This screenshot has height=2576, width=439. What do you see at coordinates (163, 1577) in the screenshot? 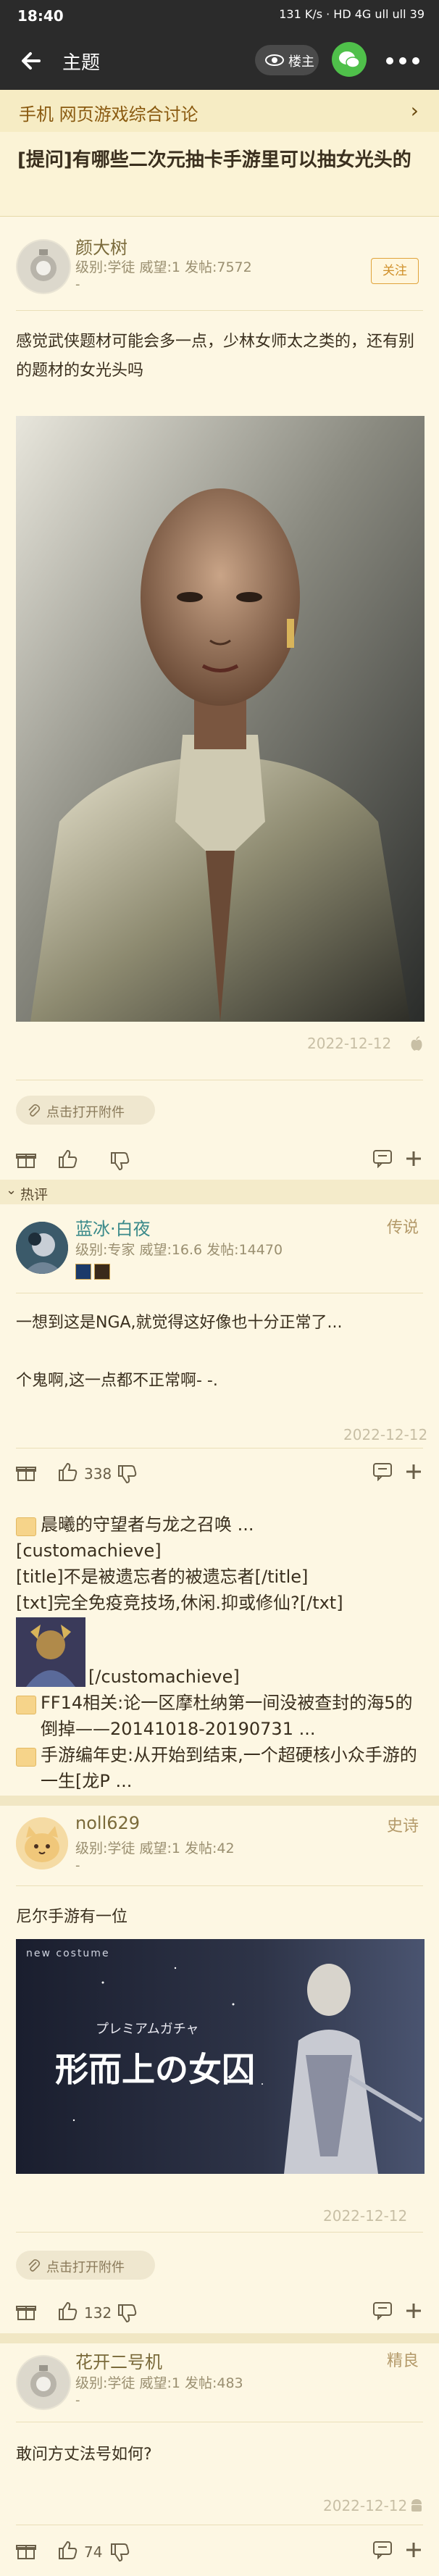
I see `signature-line: [title]不是被遗忘者的被遗忘者[/title]` at bounding box center [163, 1577].